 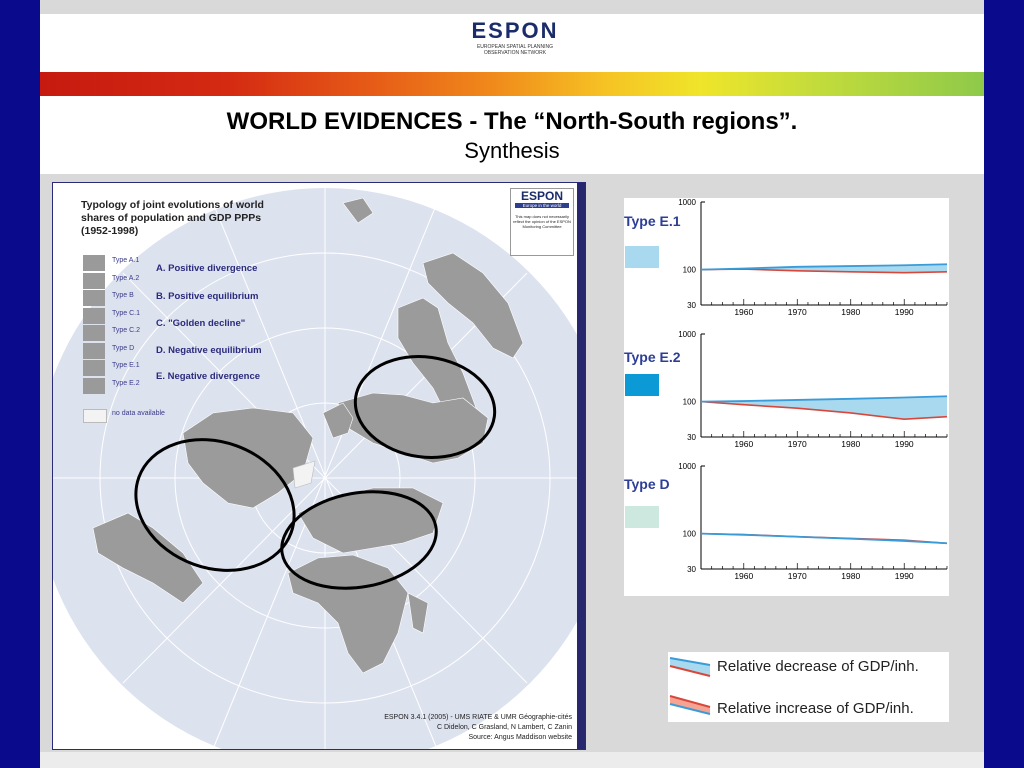 I want to click on chart-title: Type E.1, so click(x=652, y=221).